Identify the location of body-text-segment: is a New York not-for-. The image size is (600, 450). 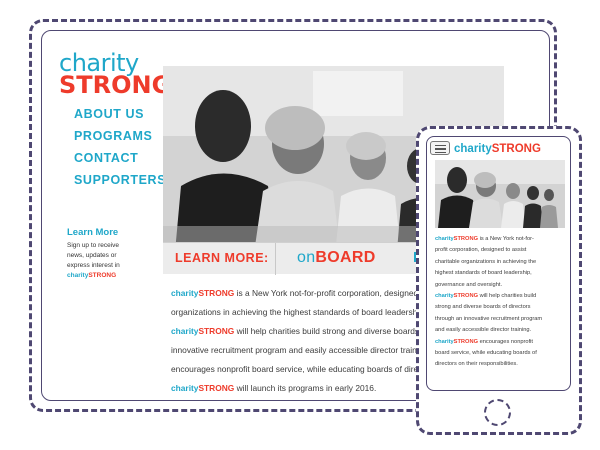
(506, 239).